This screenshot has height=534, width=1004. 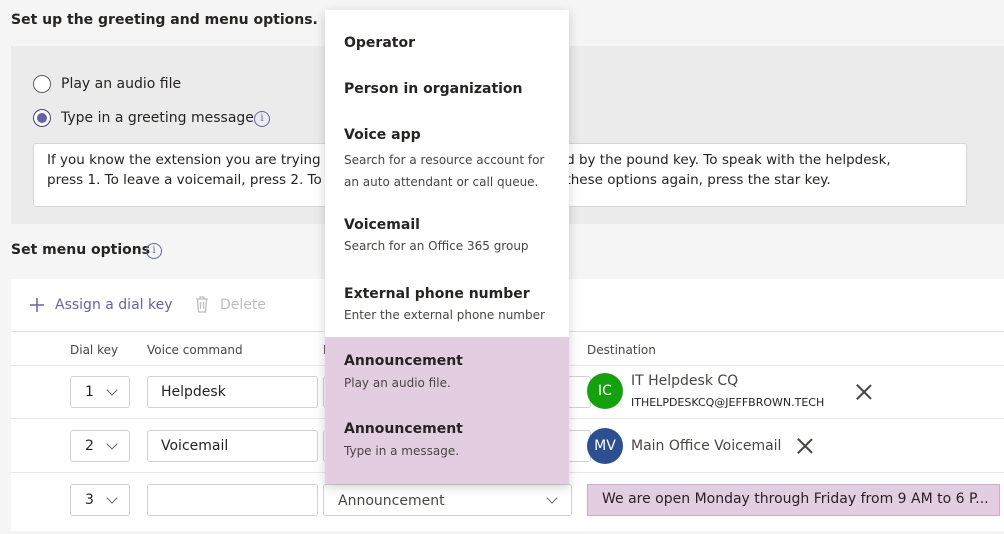 I want to click on voice-command-input-2: Voicemail, so click(x=232, y=446).